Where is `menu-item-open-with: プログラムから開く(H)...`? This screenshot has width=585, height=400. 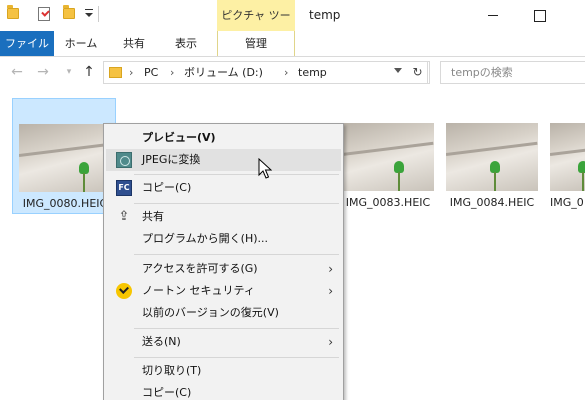 menu-item-open-with: プログラムから開く(H)... is located at coordinates (223, 239).